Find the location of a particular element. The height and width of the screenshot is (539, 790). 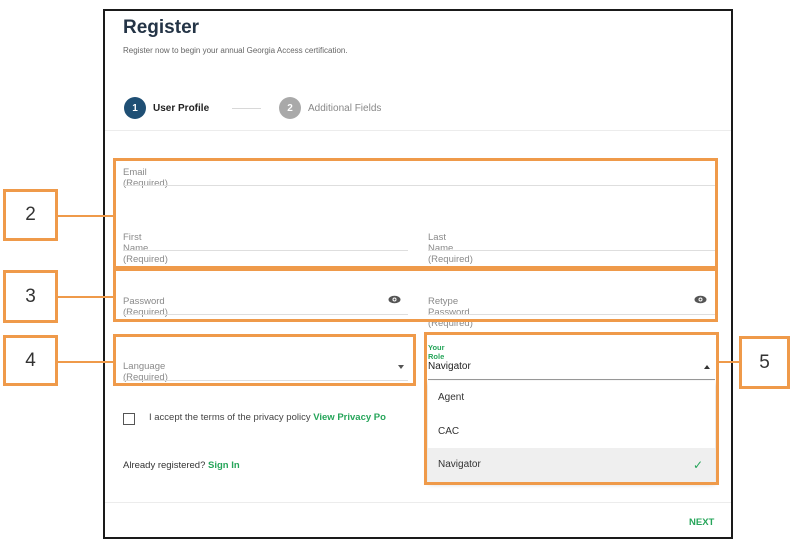

sign-in-link: Sign In is located at coordinates (224, 465).